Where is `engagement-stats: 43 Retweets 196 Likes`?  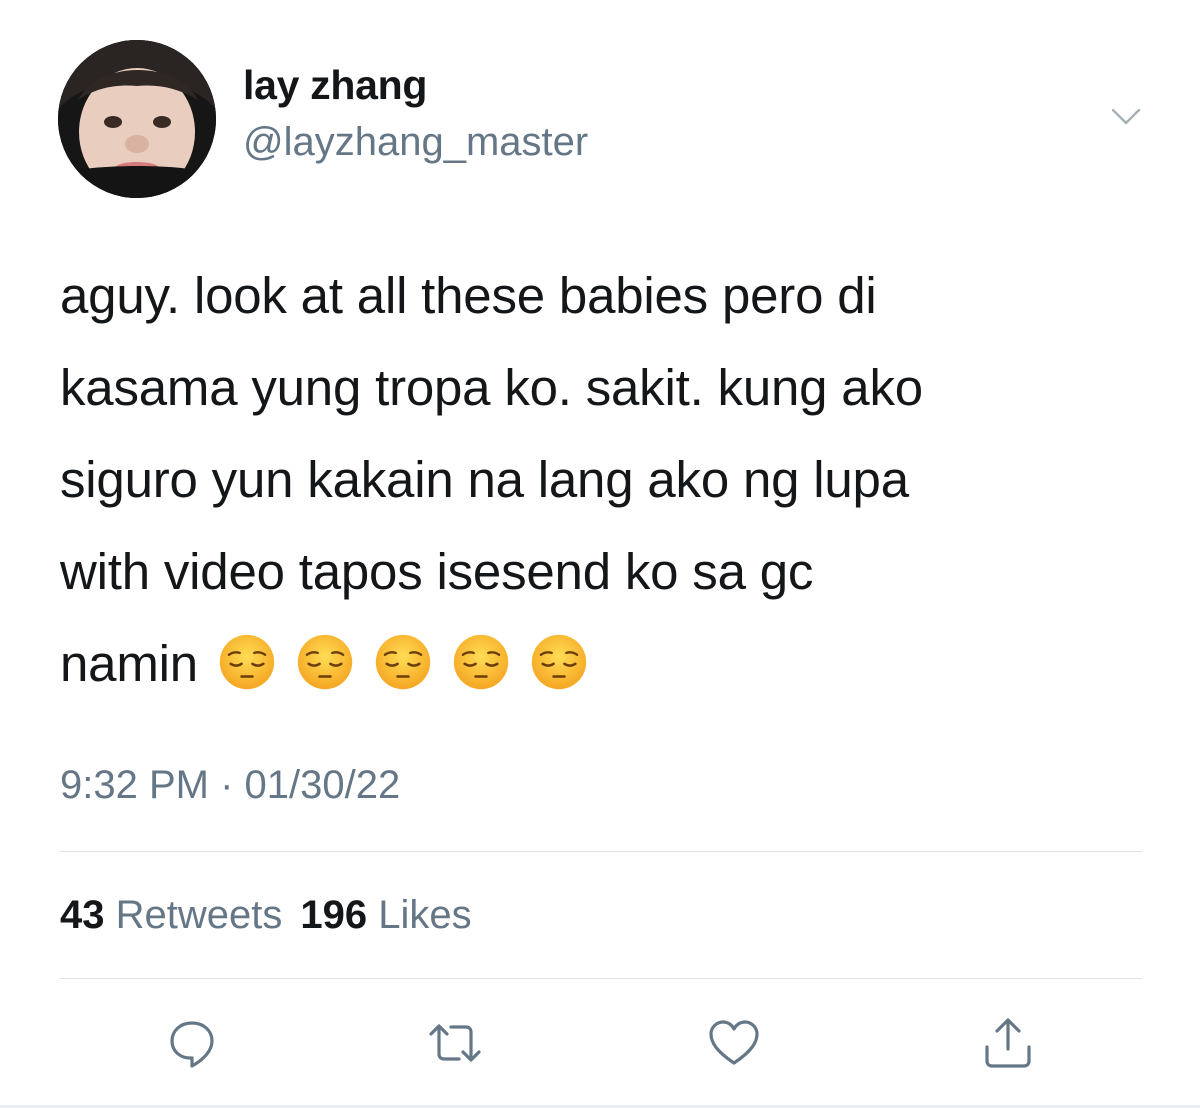
engagement-stats: 43 Retweets 196 Likes is located at coordinates (266, 915).